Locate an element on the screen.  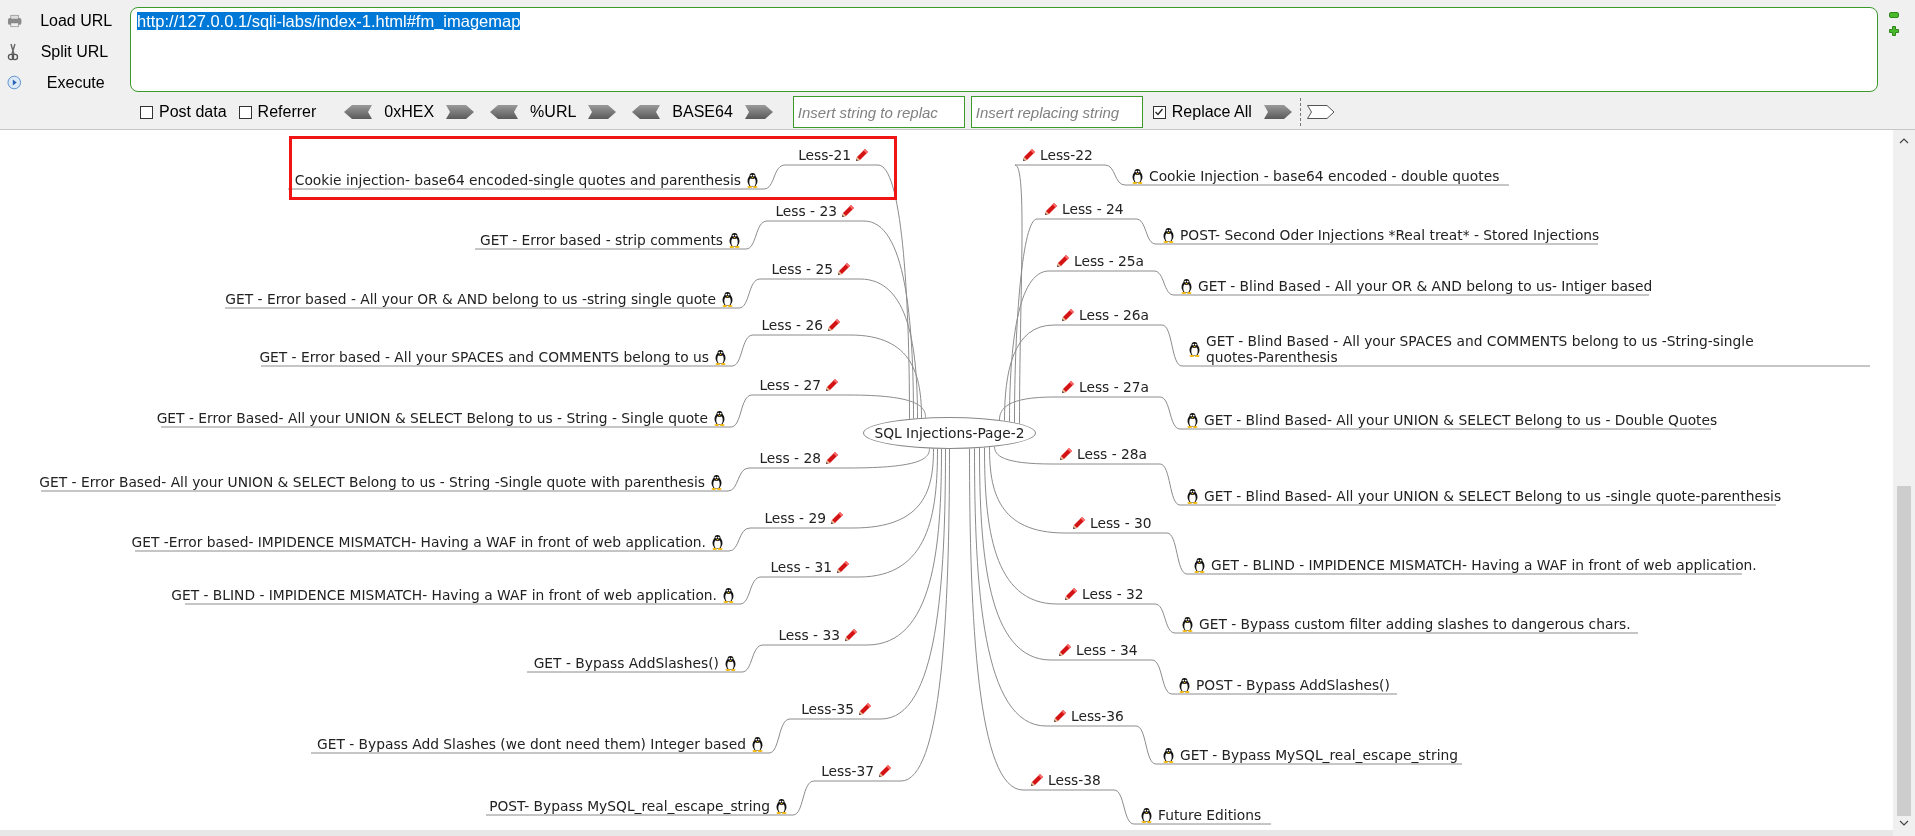
node-label: Less-22 is located at coordinates (1066, 154).